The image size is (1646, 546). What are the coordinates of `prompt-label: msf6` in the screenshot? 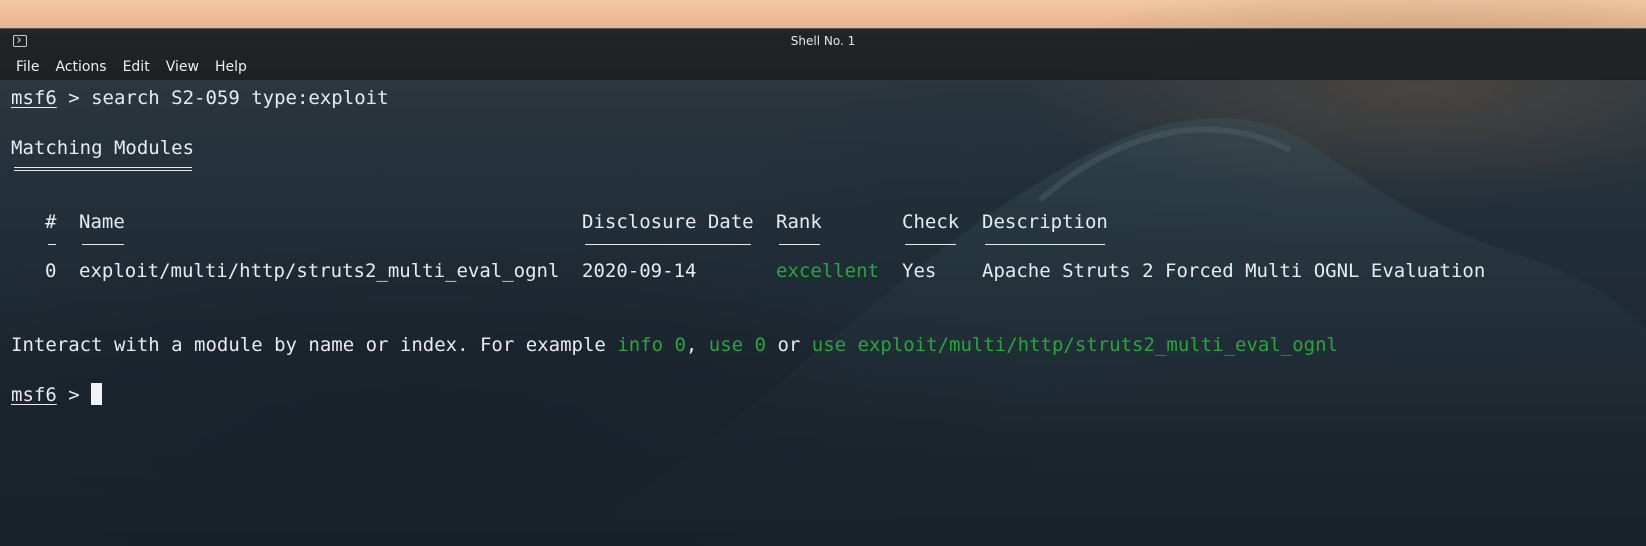 It's located at (34, 98).